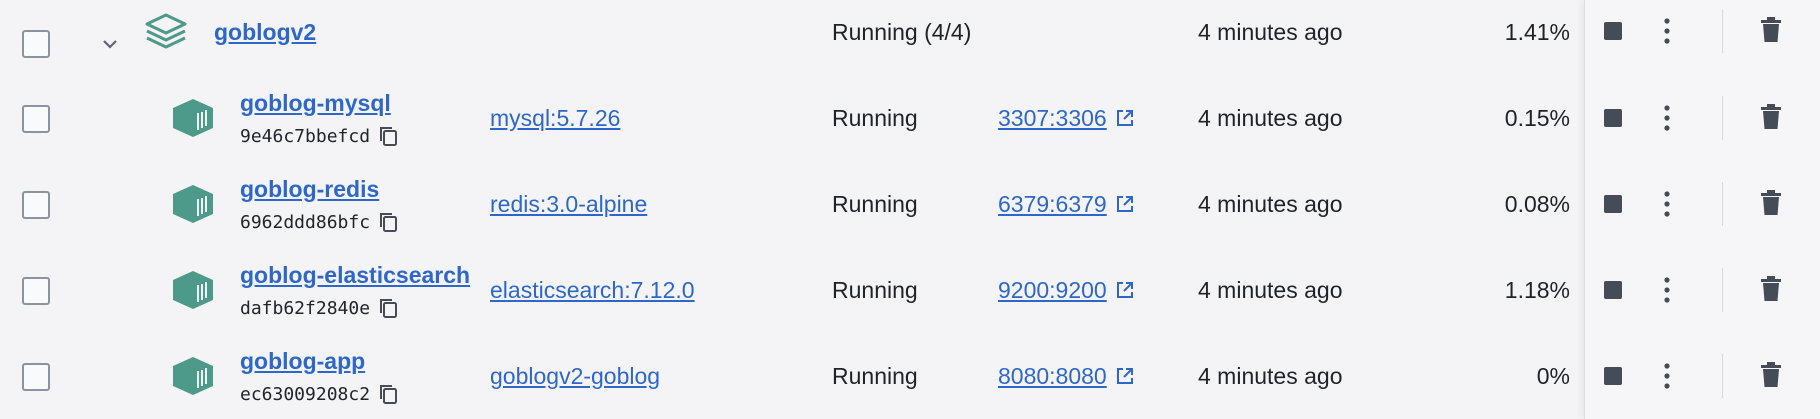 The width and height of the screenshot is (1820, 419). Describe the element at coordinates (1537, 31) in the screenshot. I see `cpu-usage: 1.41%` at that location.